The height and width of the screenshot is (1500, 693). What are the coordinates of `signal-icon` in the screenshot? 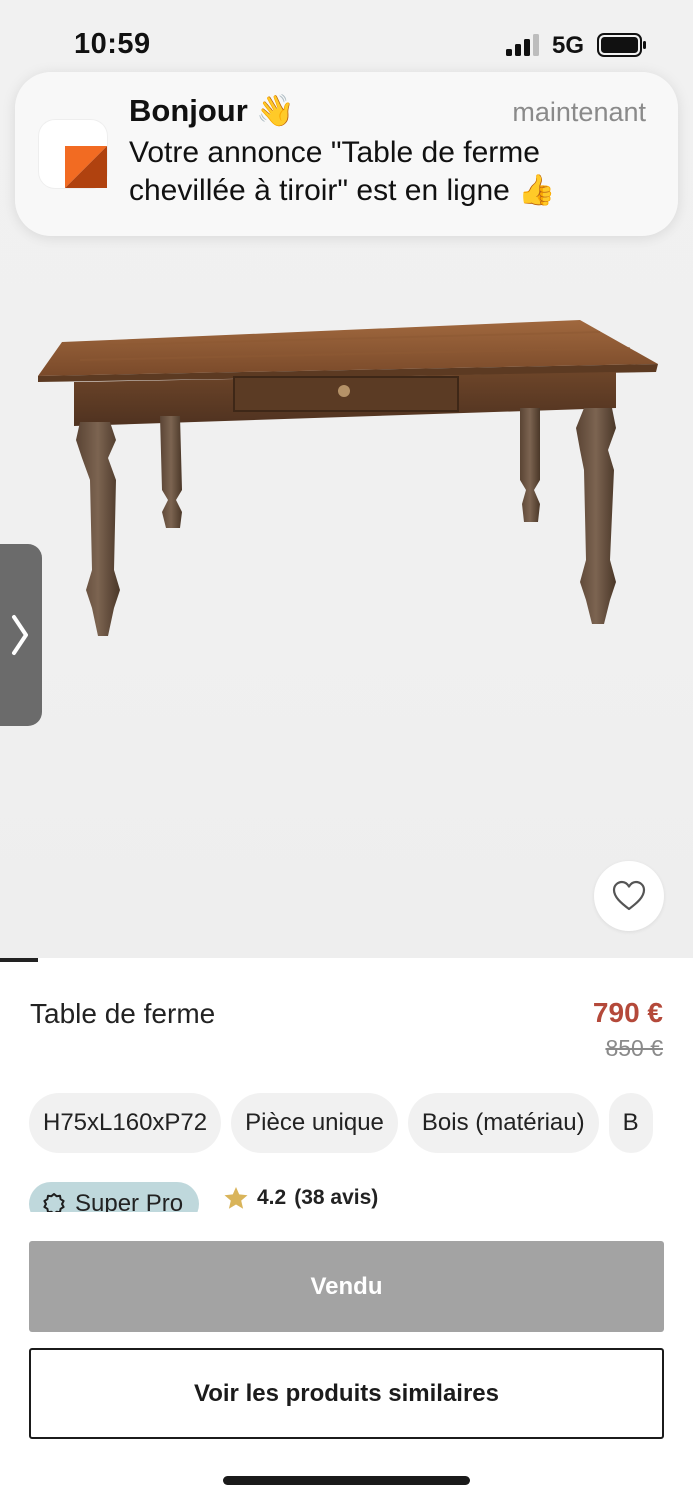 It's located at (522, 45).